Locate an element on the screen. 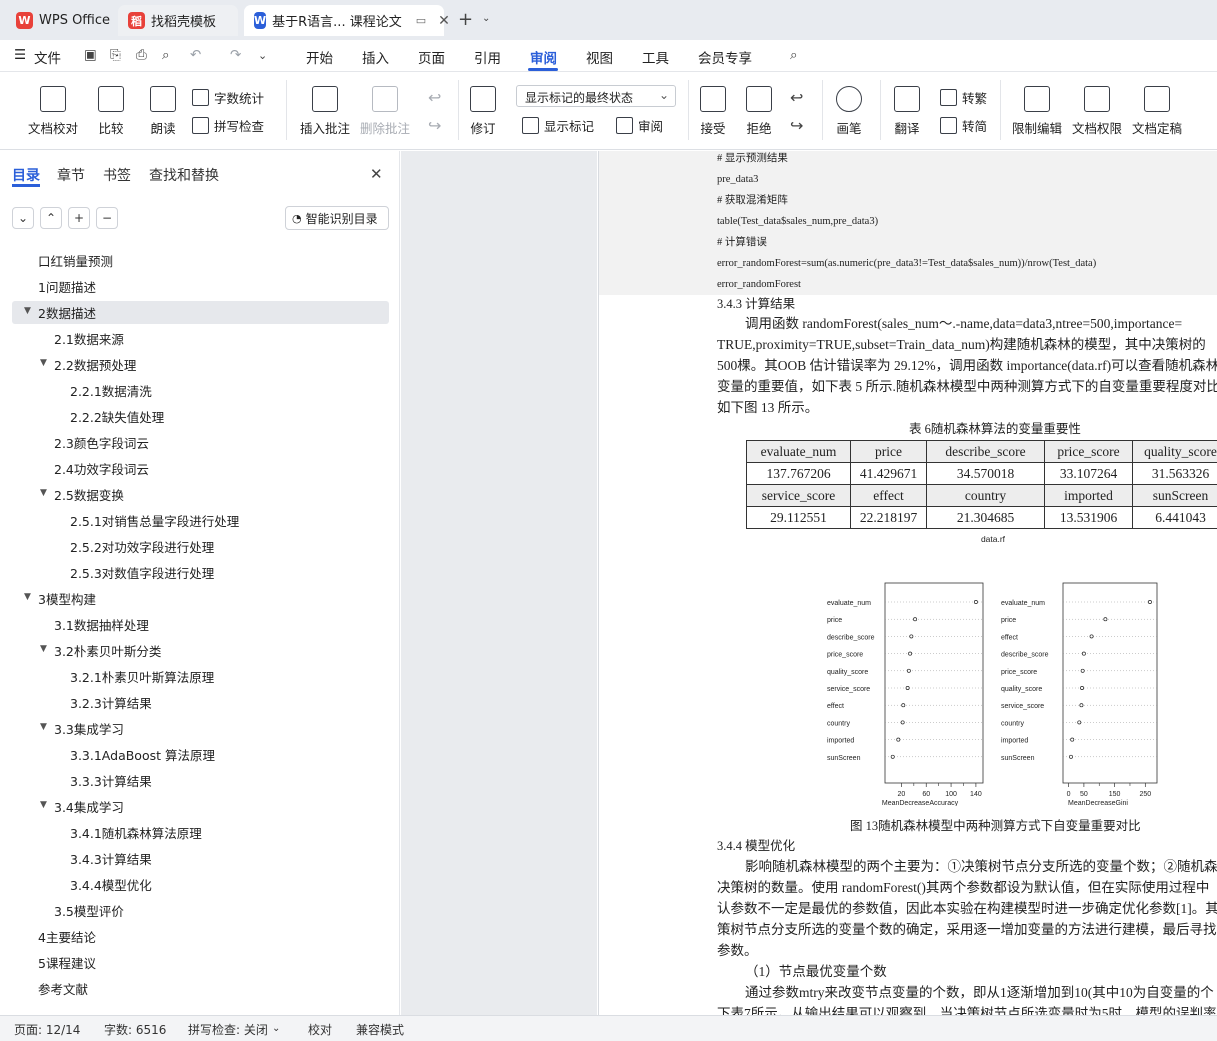 Image resolution: width=1217 pixels, height=1041 pixels. menu-review: 审阅 is located at coordinates (543, 57).